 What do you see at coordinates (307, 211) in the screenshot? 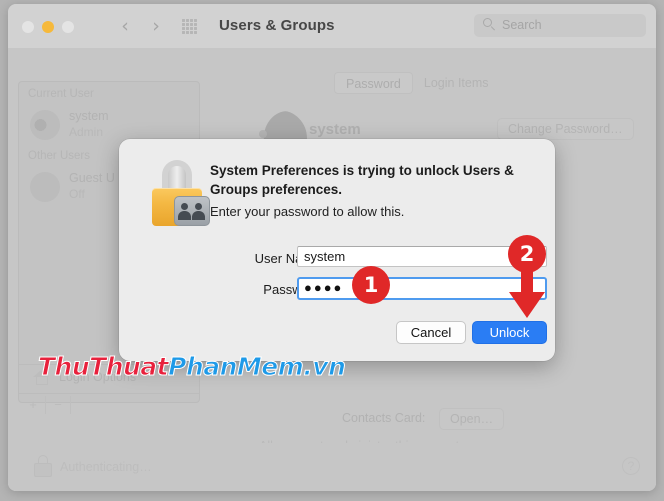
I see `dialog-subtitle: Enter your password to allow this.` at bounding box center [307, 211].